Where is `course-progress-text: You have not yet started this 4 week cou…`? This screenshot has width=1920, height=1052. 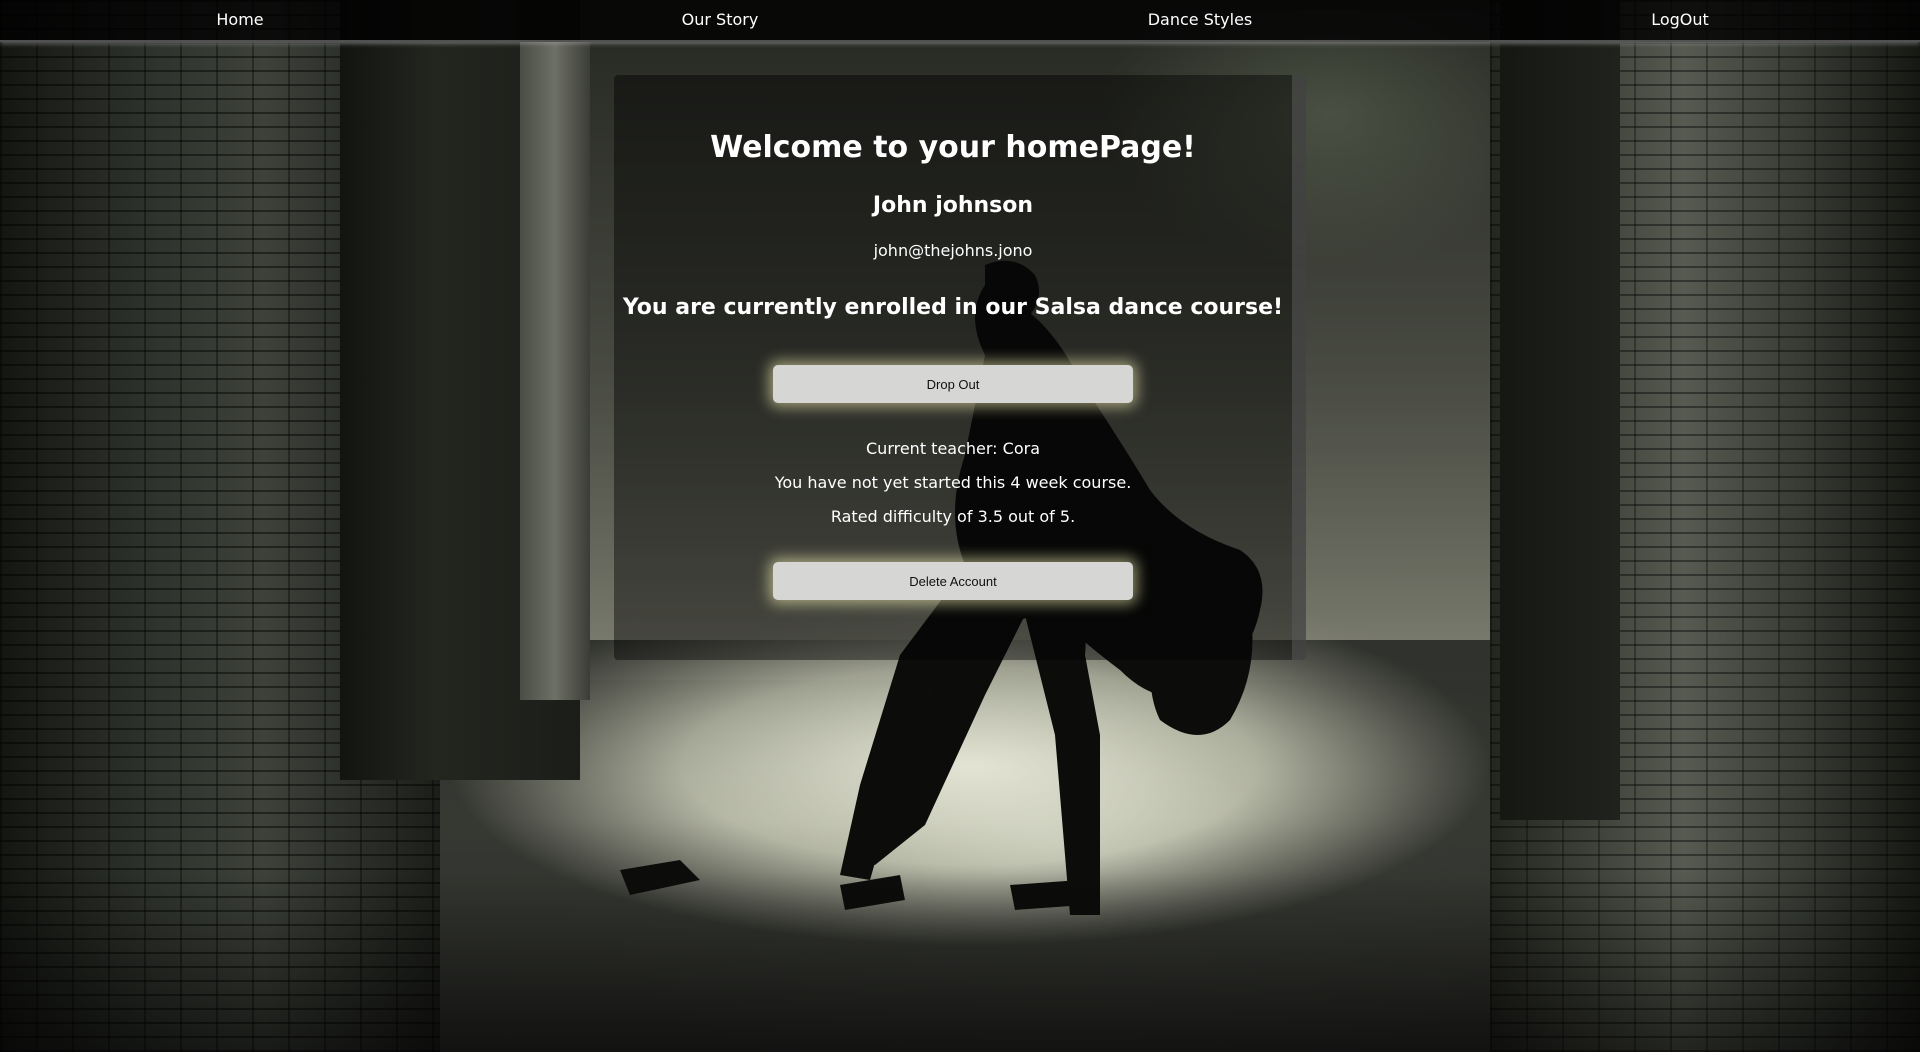 course-progress-text: You have not yet started this 4 week cou… is located at coordinates (953, 482).